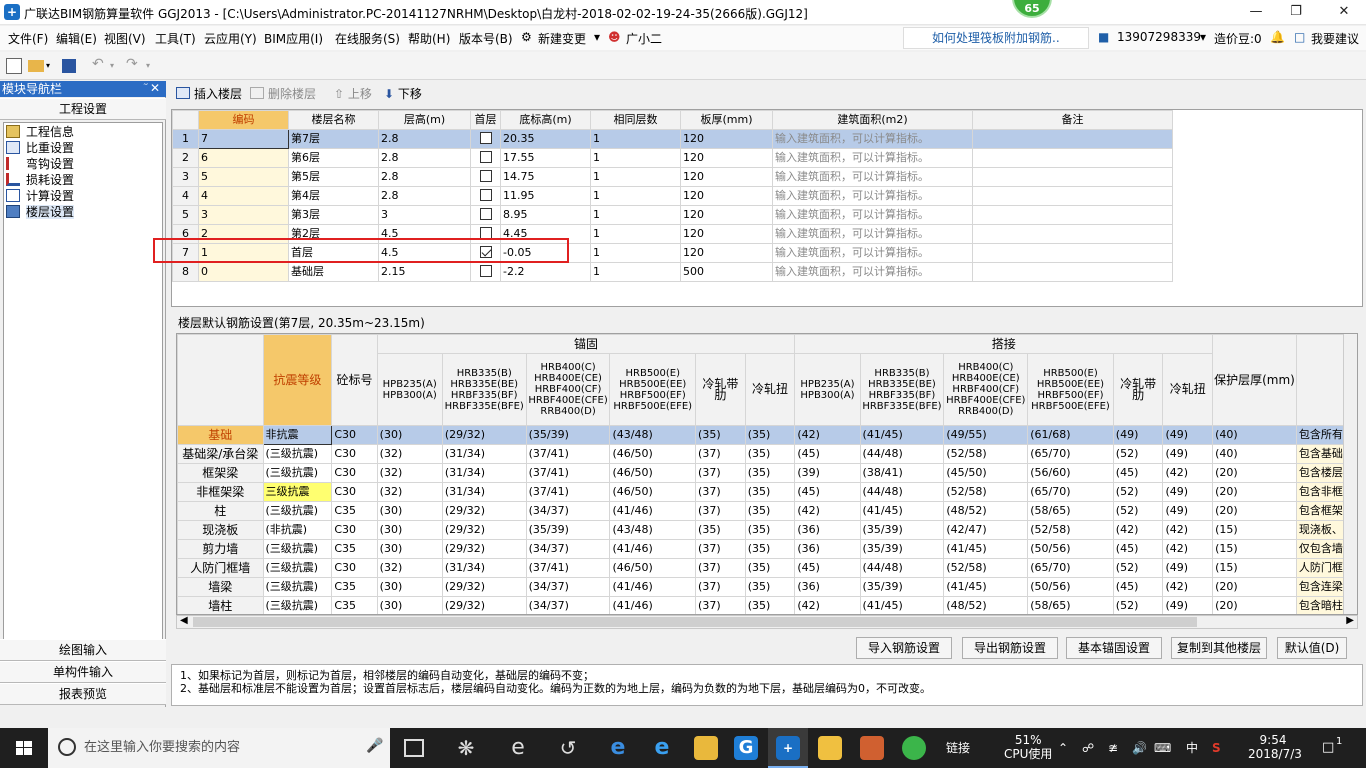  What do you see at coordinates (1010, 648) in the screenshot?
I see `export-rebar-button: 导出钢筋设置` at bounding box center [1010, 648].